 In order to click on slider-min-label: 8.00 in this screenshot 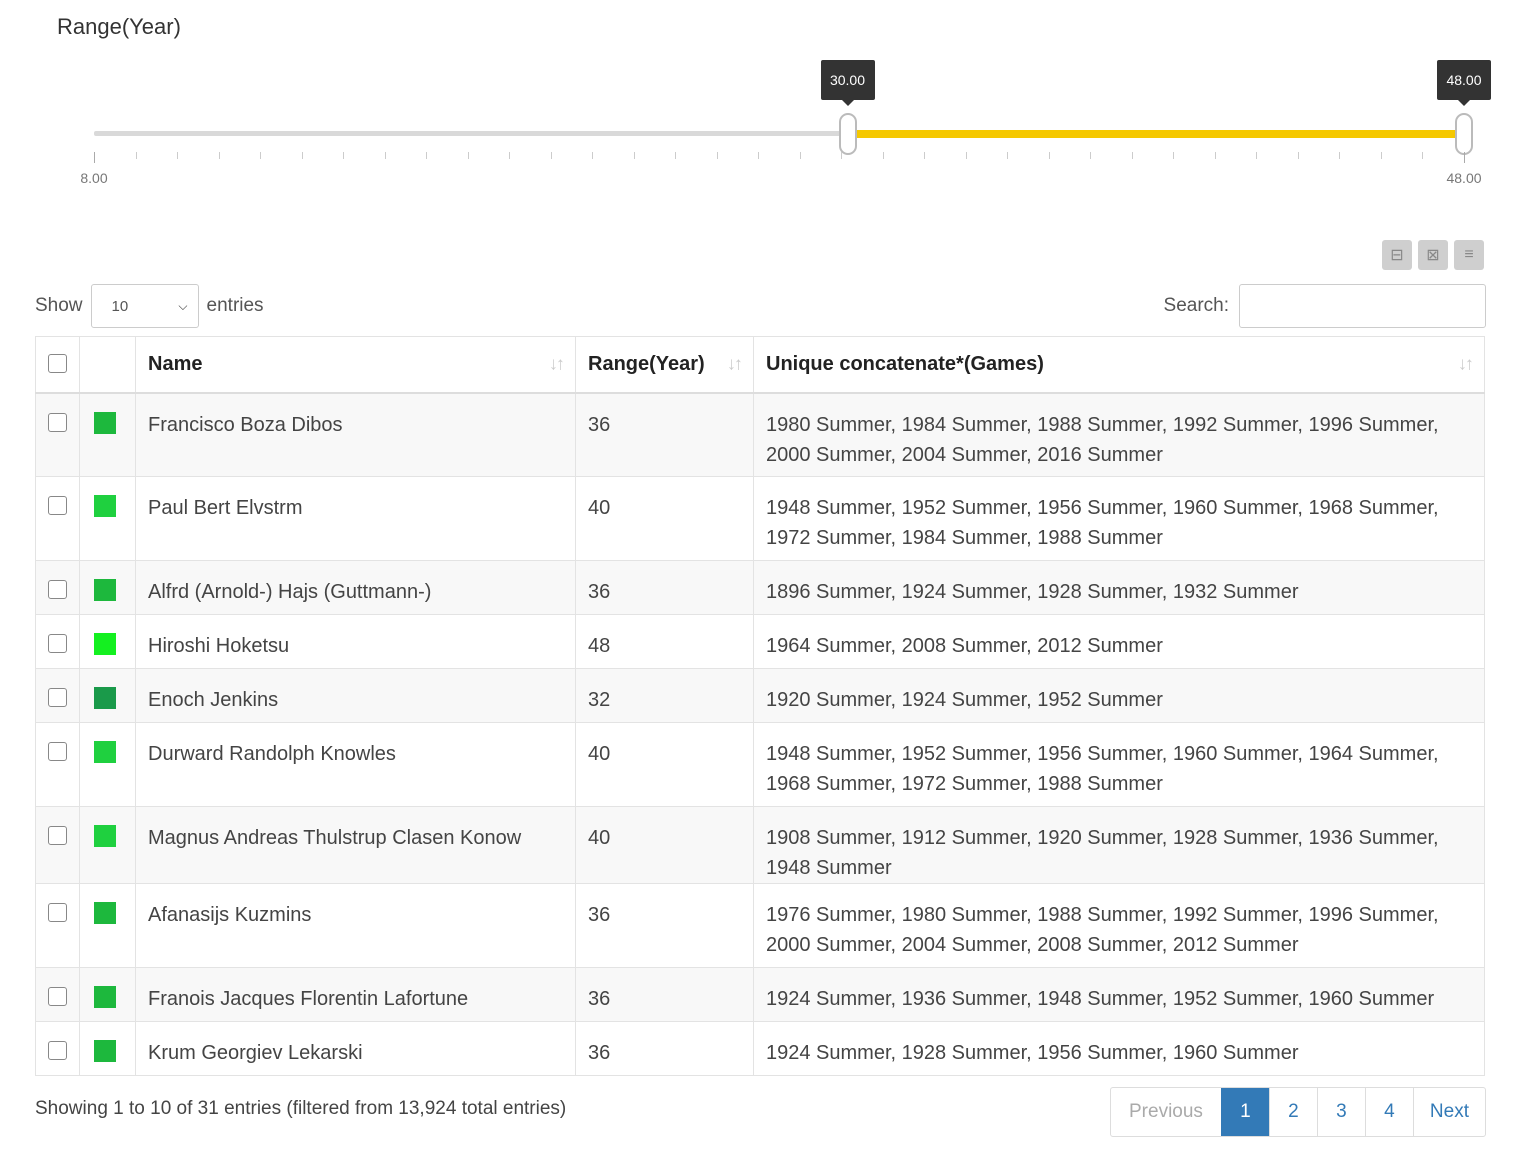, I will do `click(94, 178)`.